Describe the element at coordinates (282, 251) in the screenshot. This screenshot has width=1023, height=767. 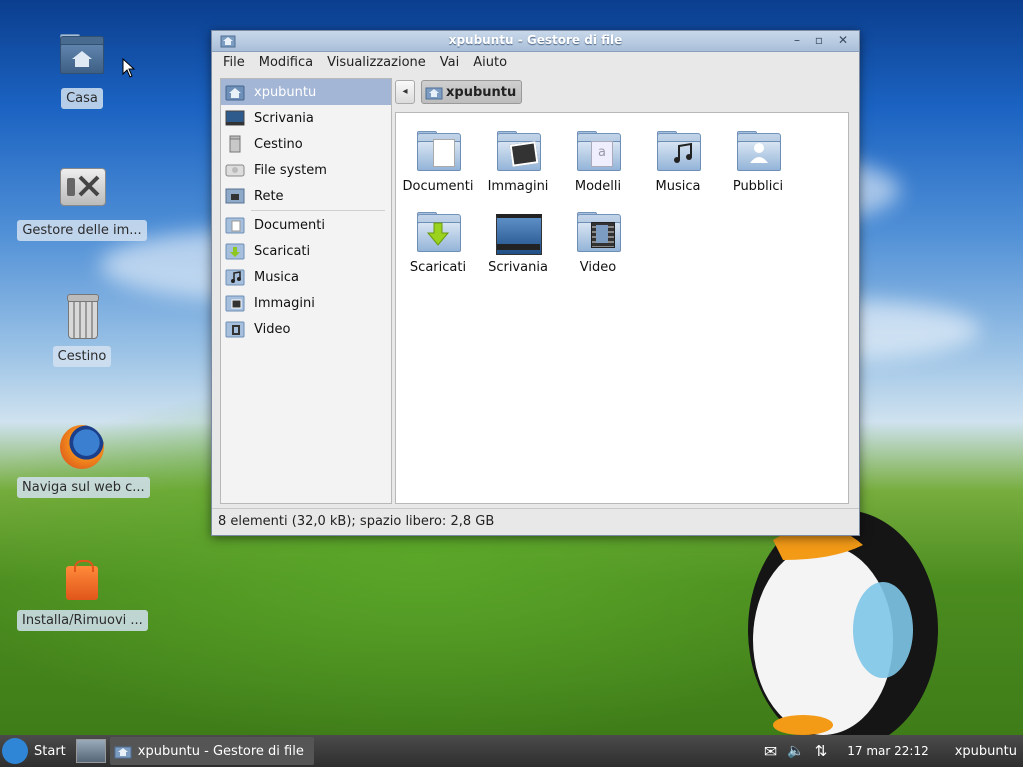
I see `sidebar-item-label: Scaricati` at that location.